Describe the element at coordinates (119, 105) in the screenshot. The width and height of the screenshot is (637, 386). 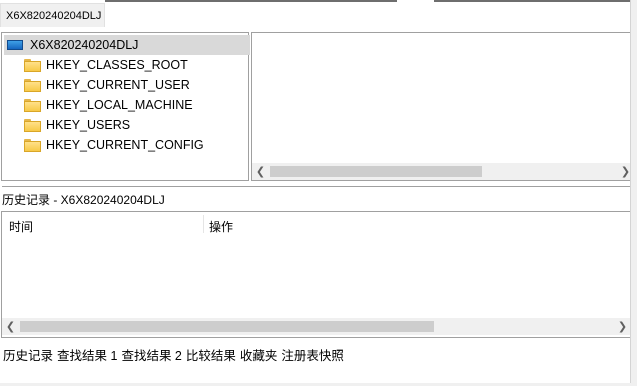
I see `tree-item-label: HKEY_LOCAL_MACHINE` at that location.